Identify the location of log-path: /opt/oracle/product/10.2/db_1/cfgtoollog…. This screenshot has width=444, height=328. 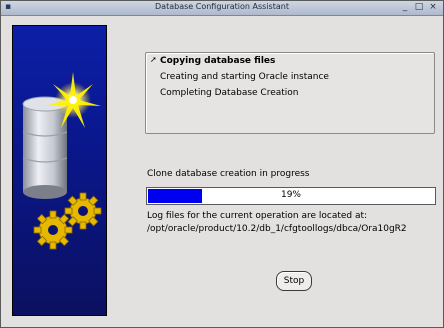
(277, 229).